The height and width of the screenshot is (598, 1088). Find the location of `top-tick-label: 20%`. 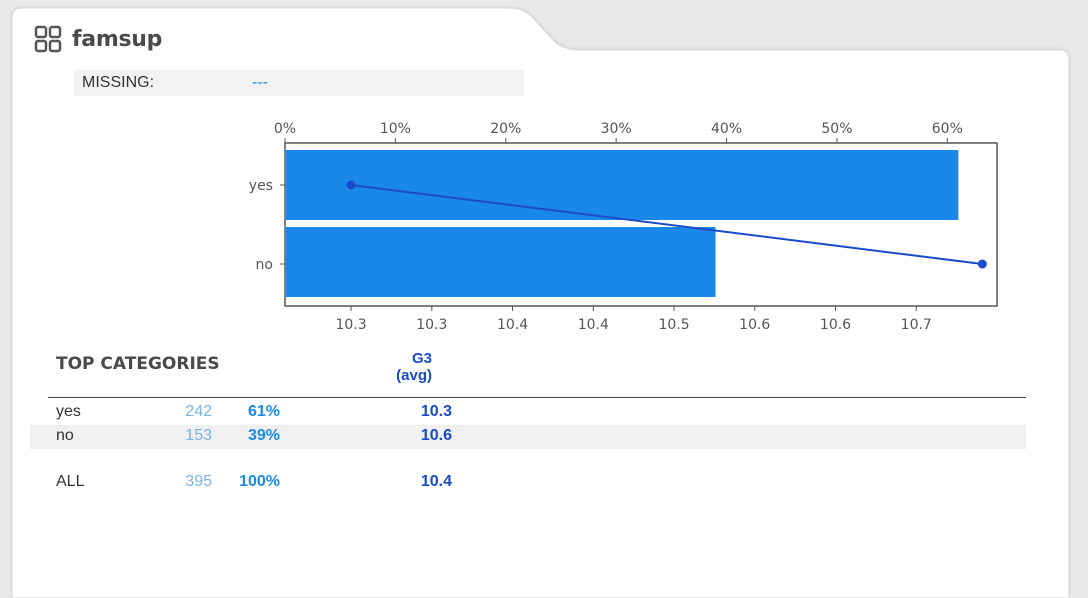

top-tick-label: 20% is located at coordinates (505, 129).